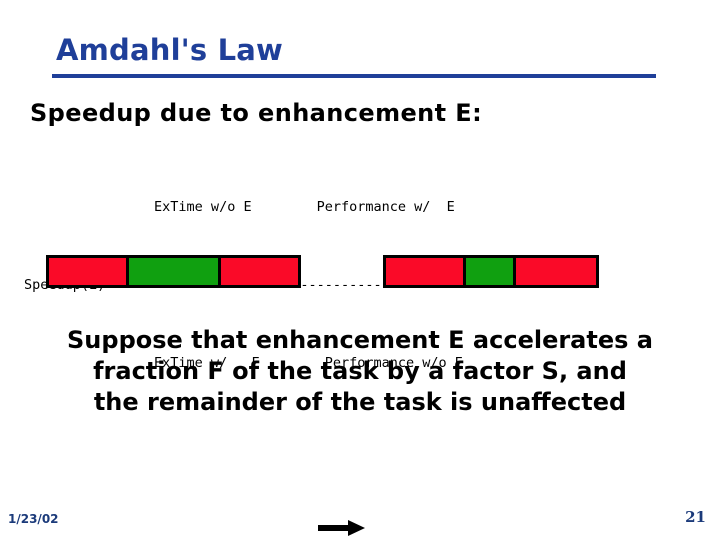 The height and width of the screenshot is (540, 720). I want to click on footer-date: 1/23/02, so click(33, 519).